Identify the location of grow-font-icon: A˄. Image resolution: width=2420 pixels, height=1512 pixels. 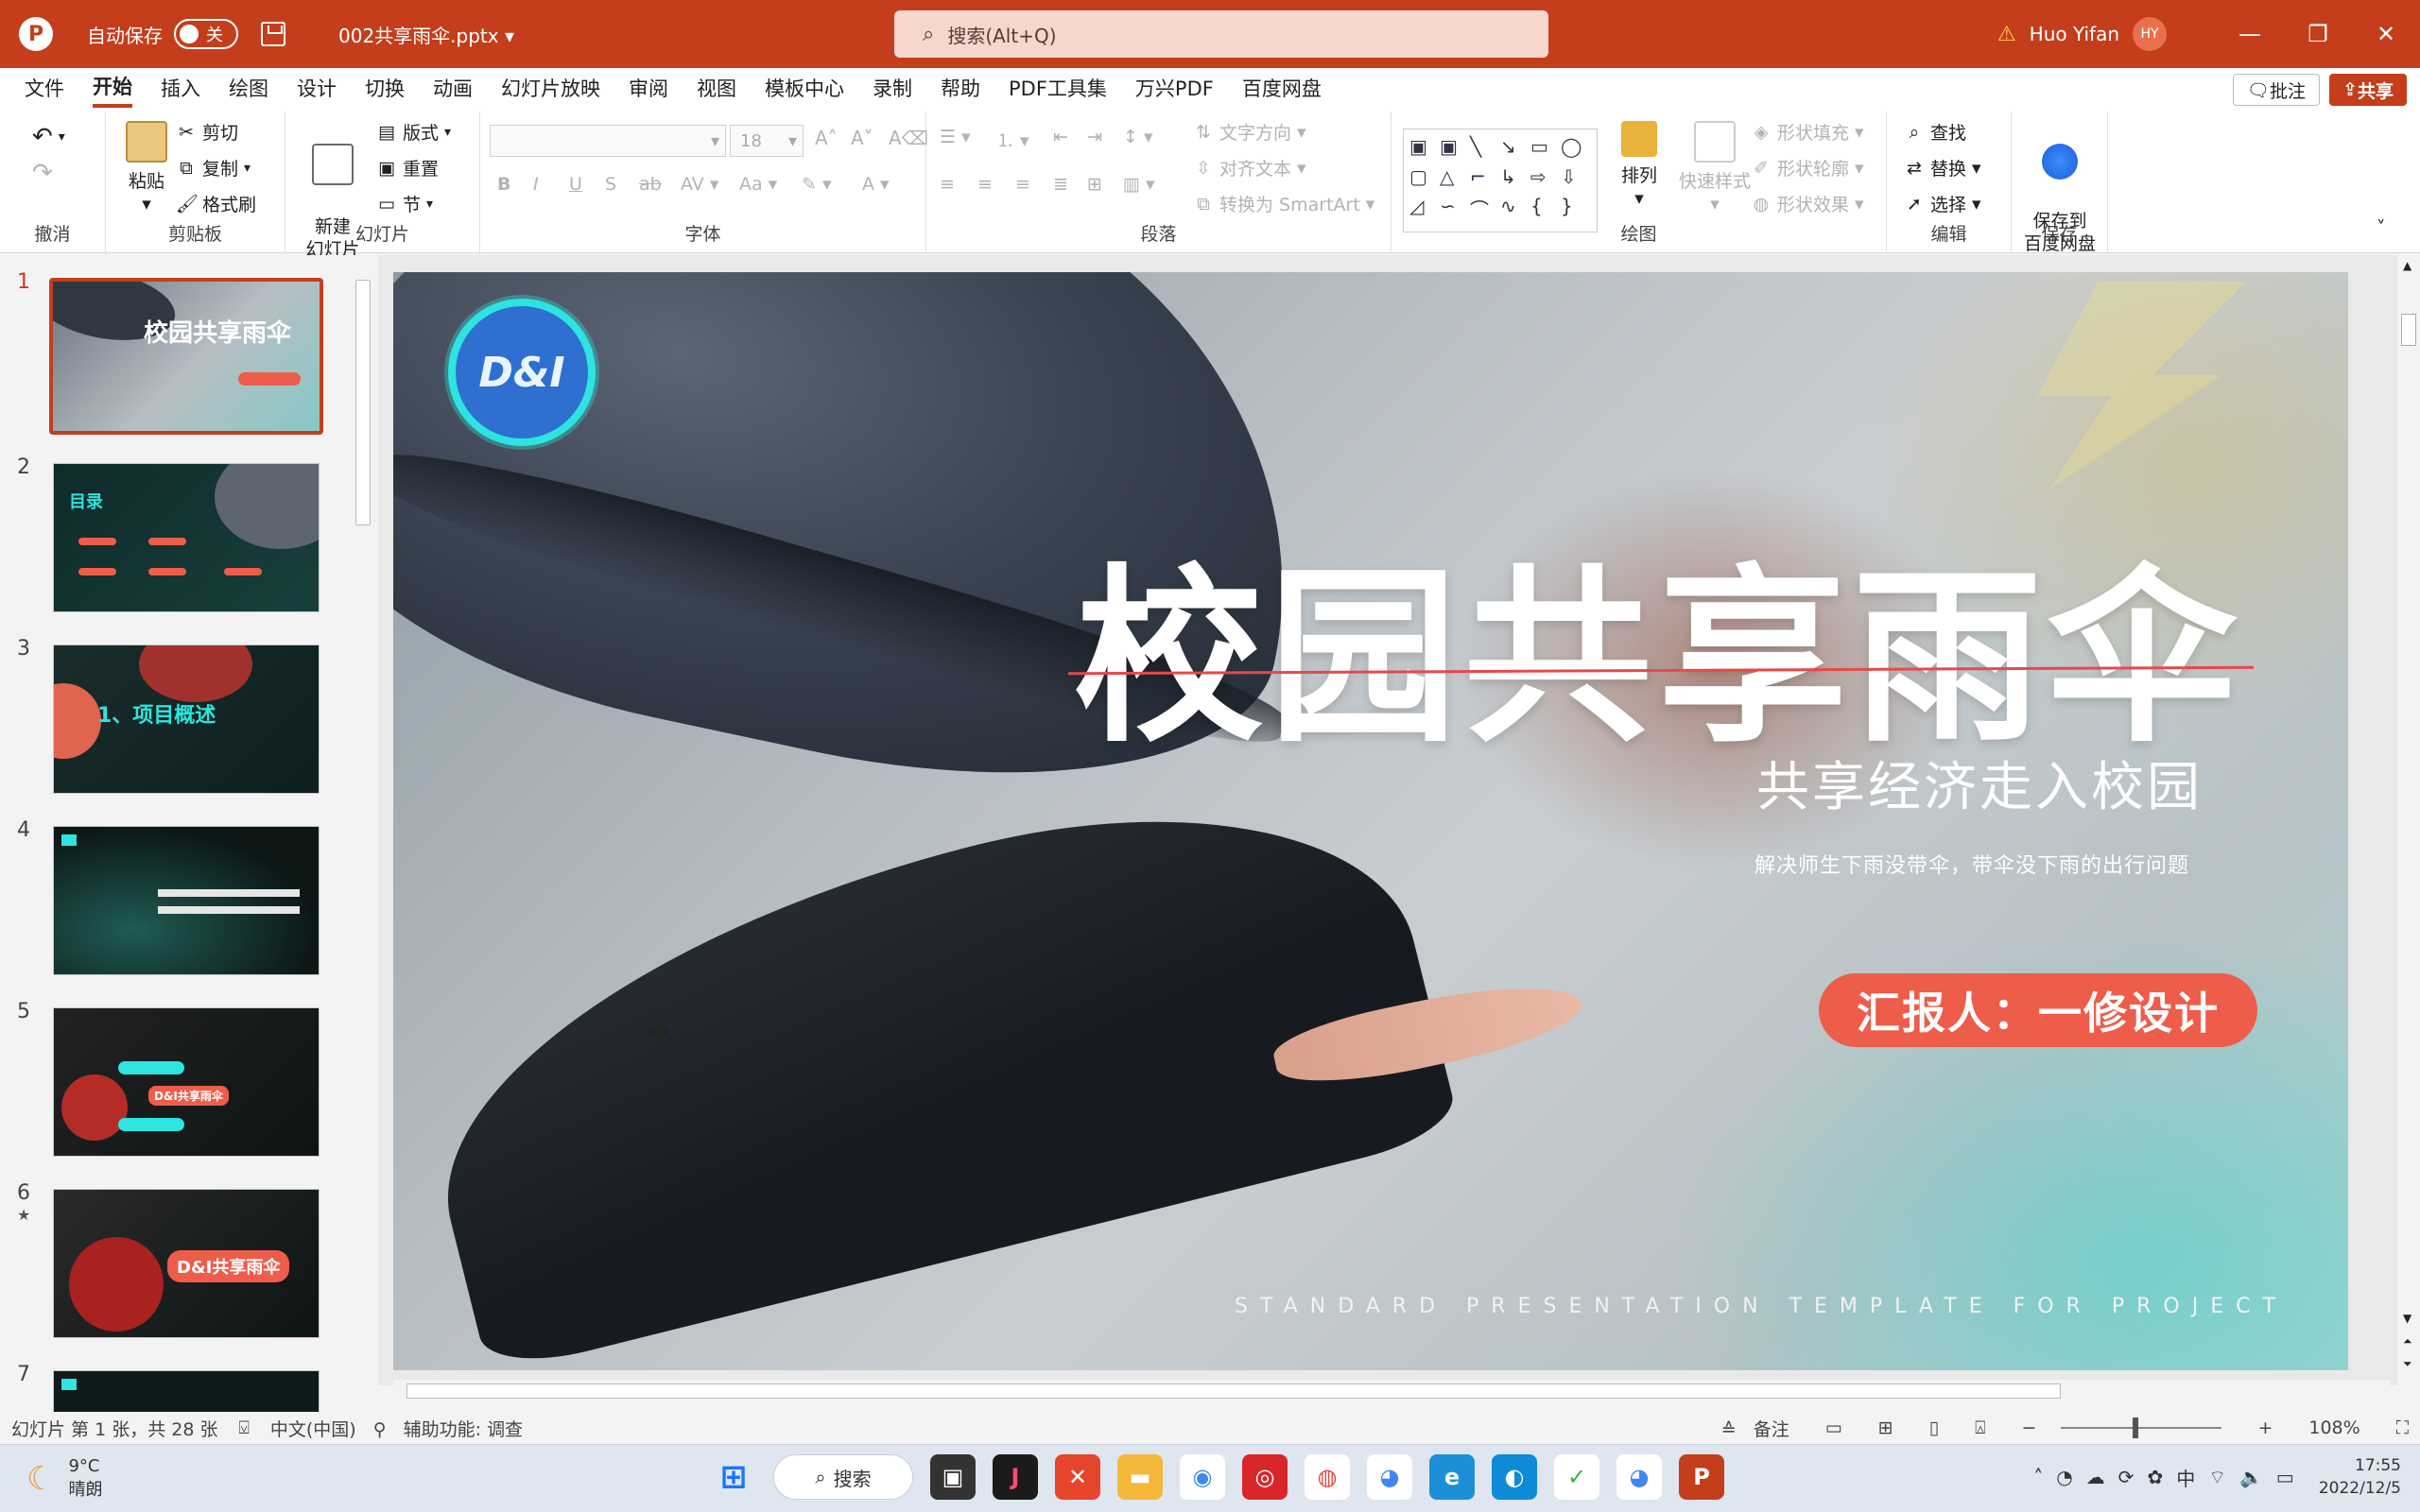
(826, 138).